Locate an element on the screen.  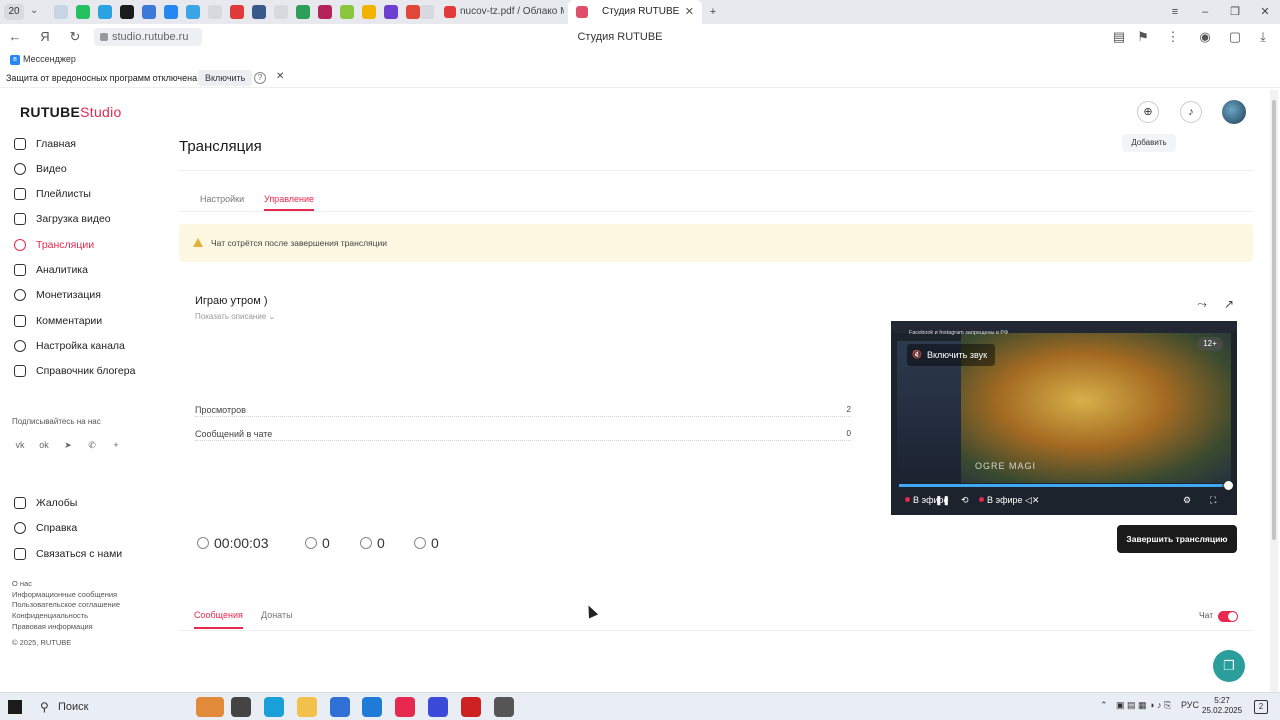
mute-icon: ◁✕ is located at coordinates (1032, 500).